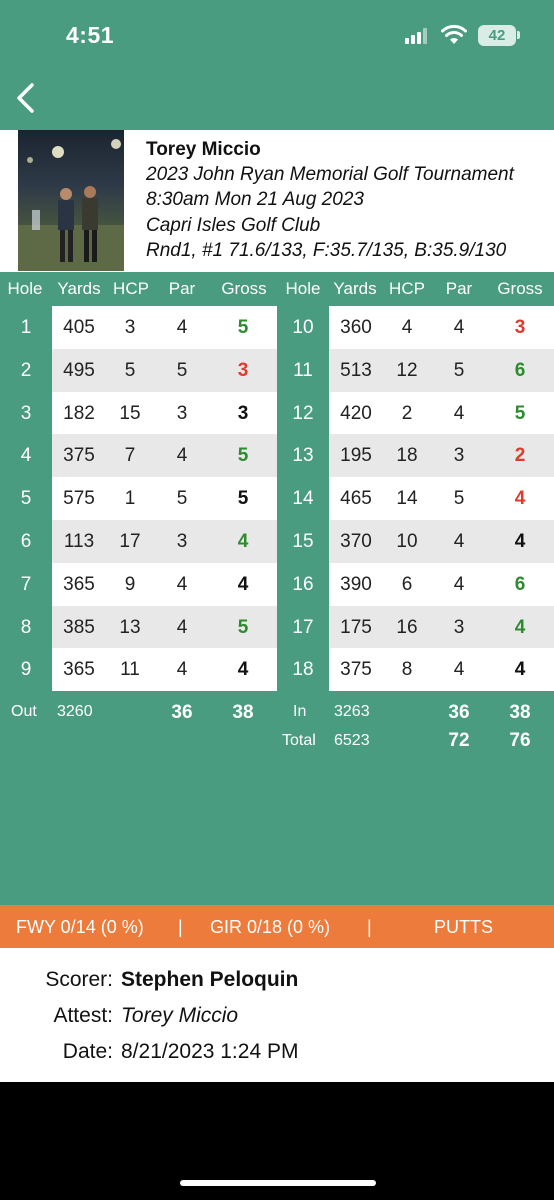 The width and height of the screenshot is (554, 1200). What do you see at coordinates (303, 627) in the screenshot?
I see `hole-number: 17` at bounding box center [303, 627].